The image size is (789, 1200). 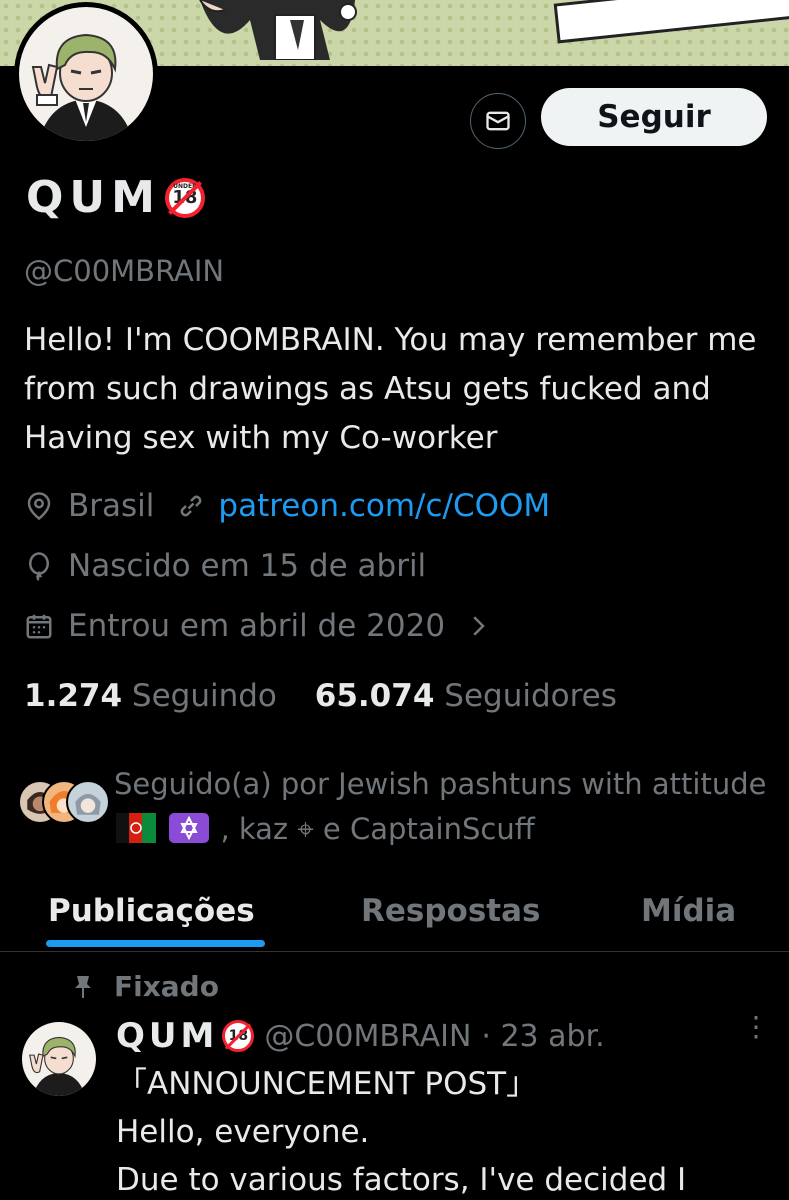 I want to click on post-line: Hello, everyone., so click(x=243, y=1132).